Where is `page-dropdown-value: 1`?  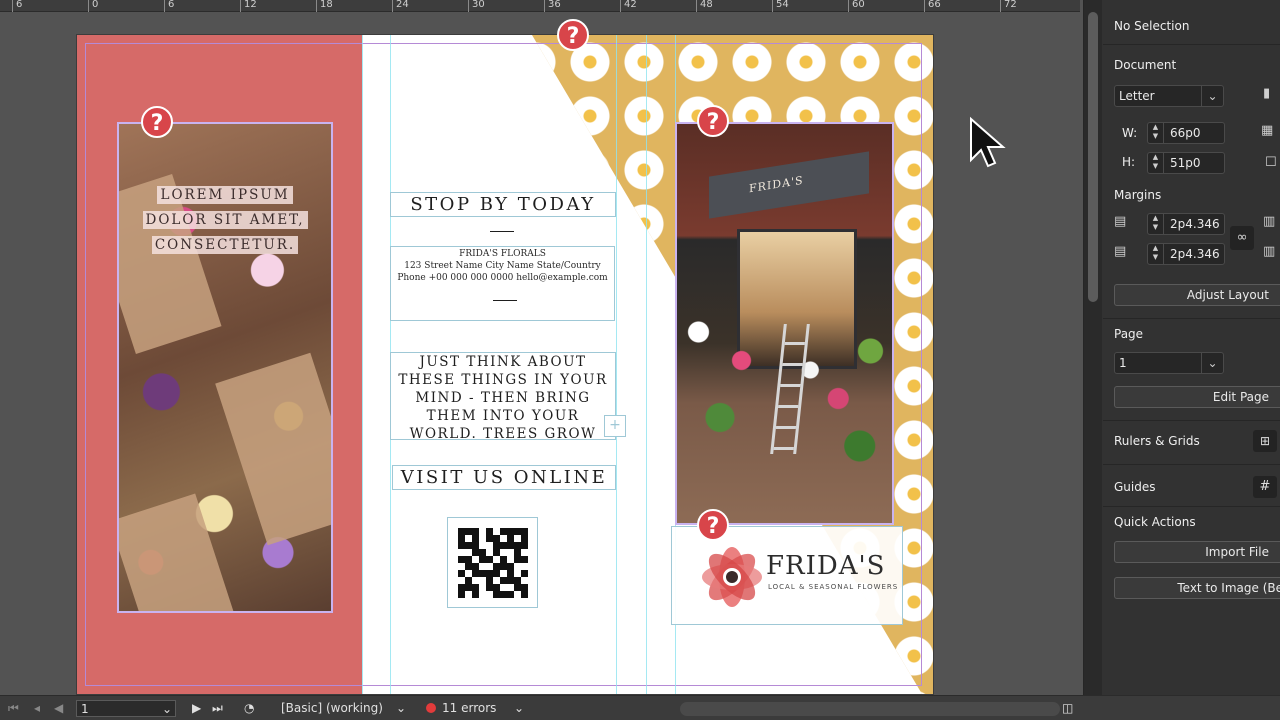 page-dropdown-value: 1 is located at coordinates (1123, 363).